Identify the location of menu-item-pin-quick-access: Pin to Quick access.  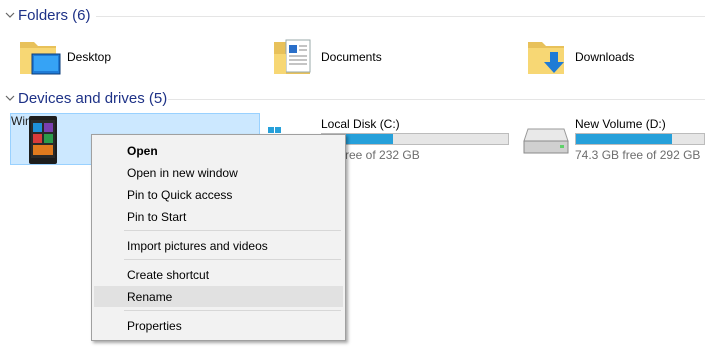
(218, 194).